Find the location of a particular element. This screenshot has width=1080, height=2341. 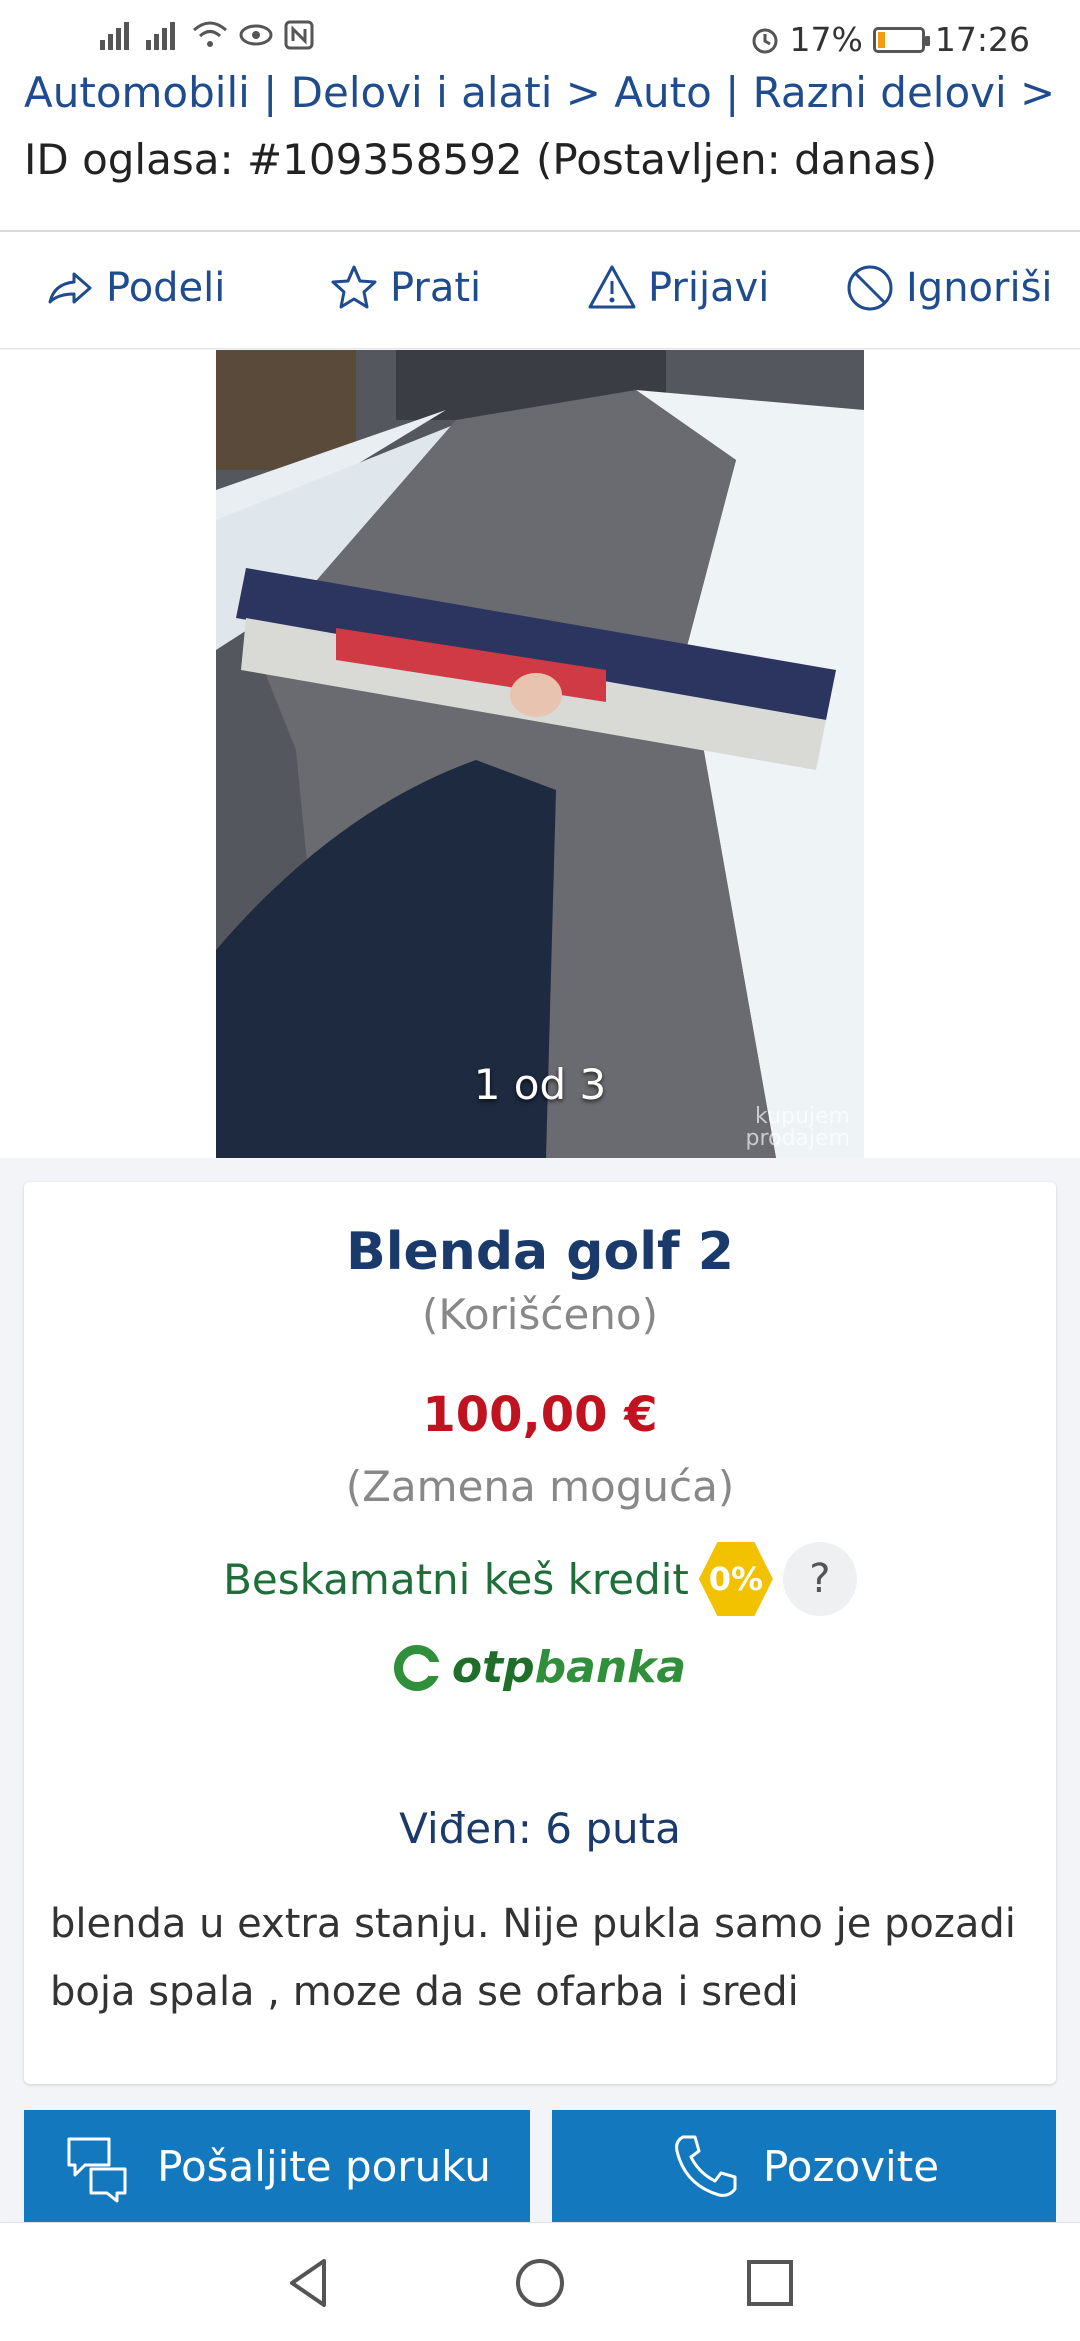

wifi-icon is located at coordinates (210, 34).